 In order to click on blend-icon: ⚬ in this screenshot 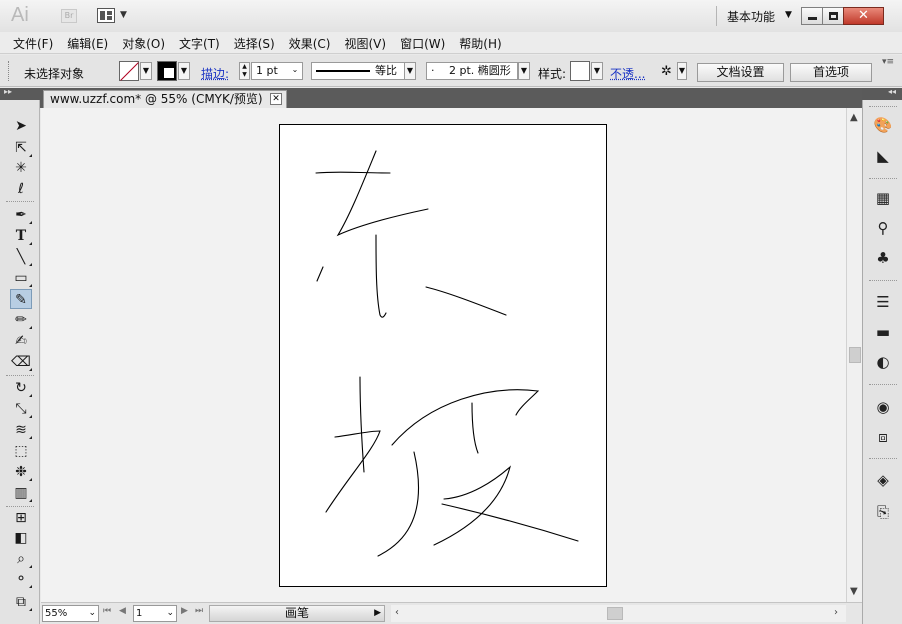, I will do `click(21, 579)`.